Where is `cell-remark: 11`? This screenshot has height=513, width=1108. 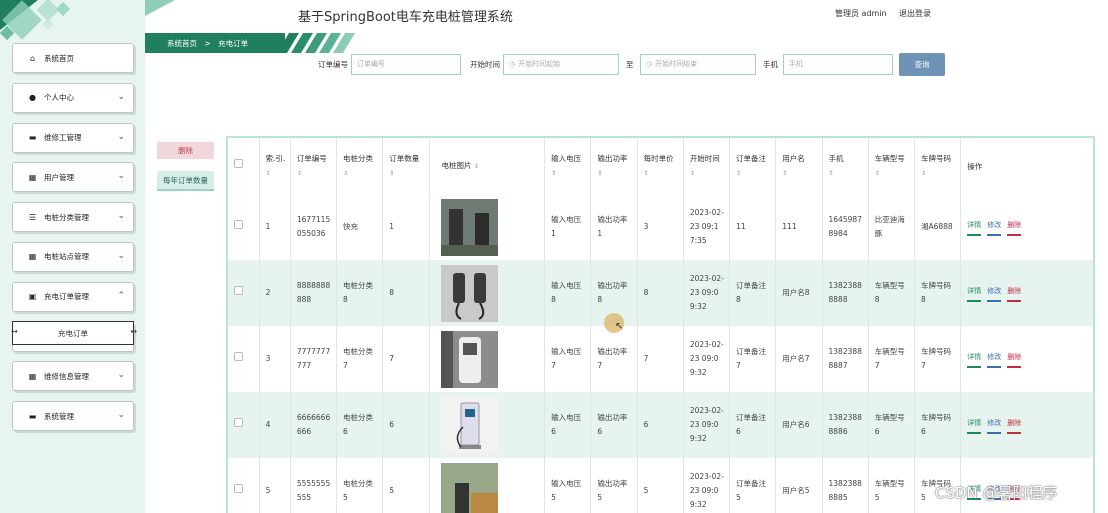 cell-remark: 11 is located at coordinates (753, 227).